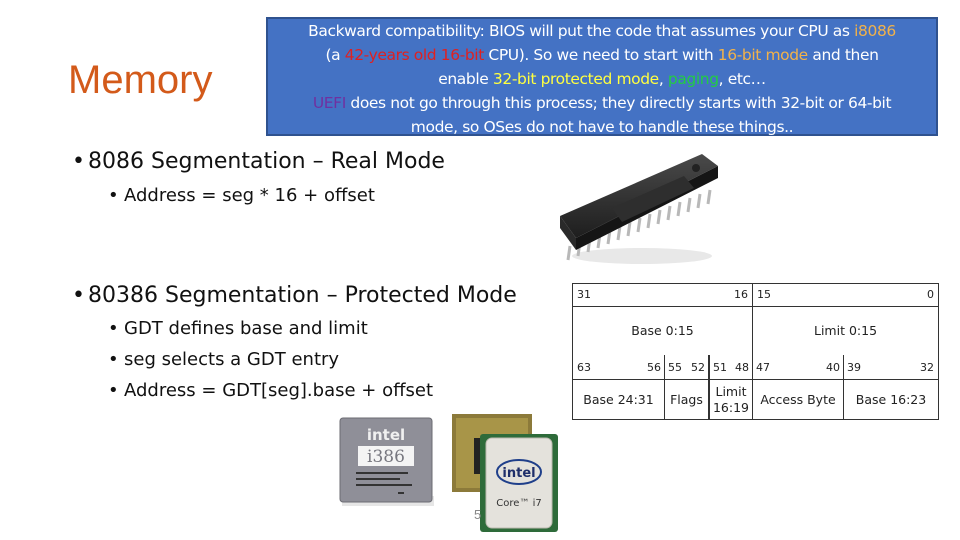 The image size is (960, 540). Describe the element at coordinates (731, 399) in the screenshot. I see `field-limit-16-19: Limit 16:19` at that location.